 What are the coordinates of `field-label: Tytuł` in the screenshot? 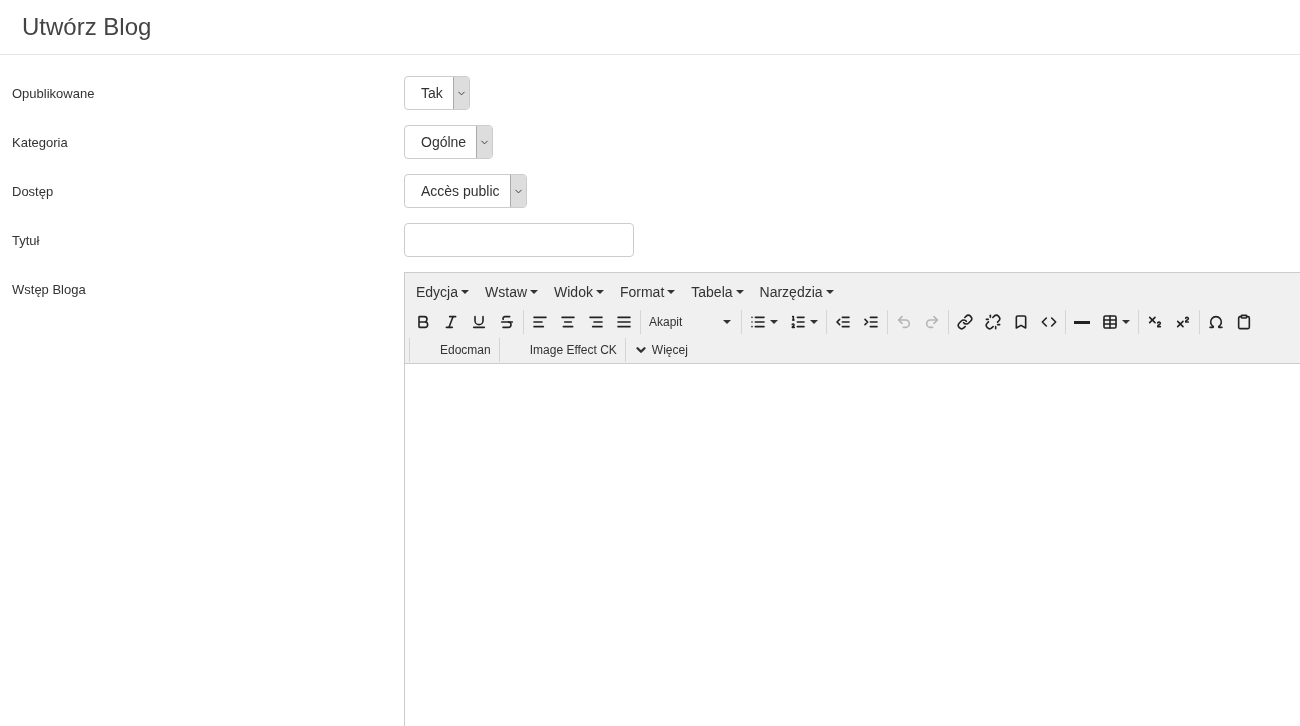 It's located at (26, 240).